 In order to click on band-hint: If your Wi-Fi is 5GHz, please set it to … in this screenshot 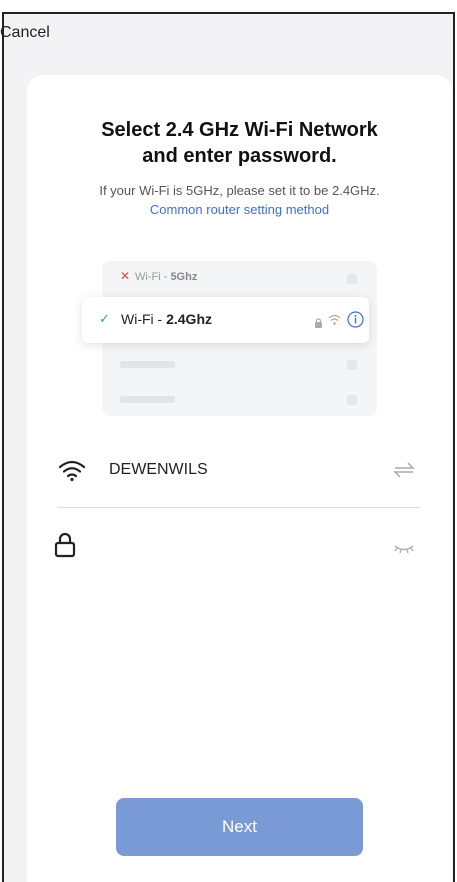, I will do `click(239, 190)`.